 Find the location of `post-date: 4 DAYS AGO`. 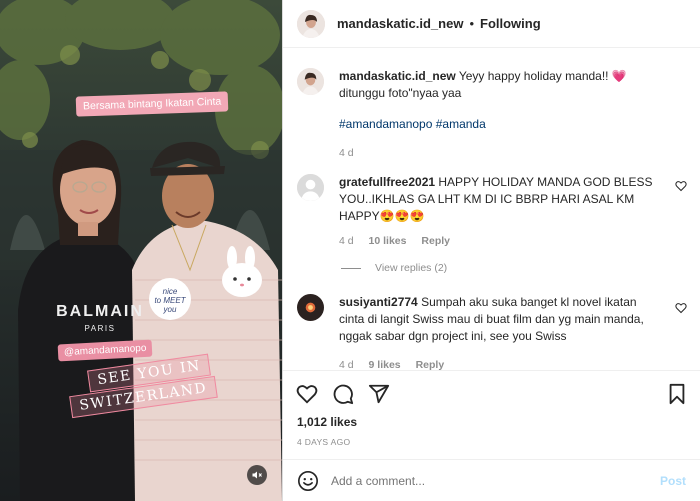

post-date: 4 DAYS AGO is located at coordinates (491, 442).